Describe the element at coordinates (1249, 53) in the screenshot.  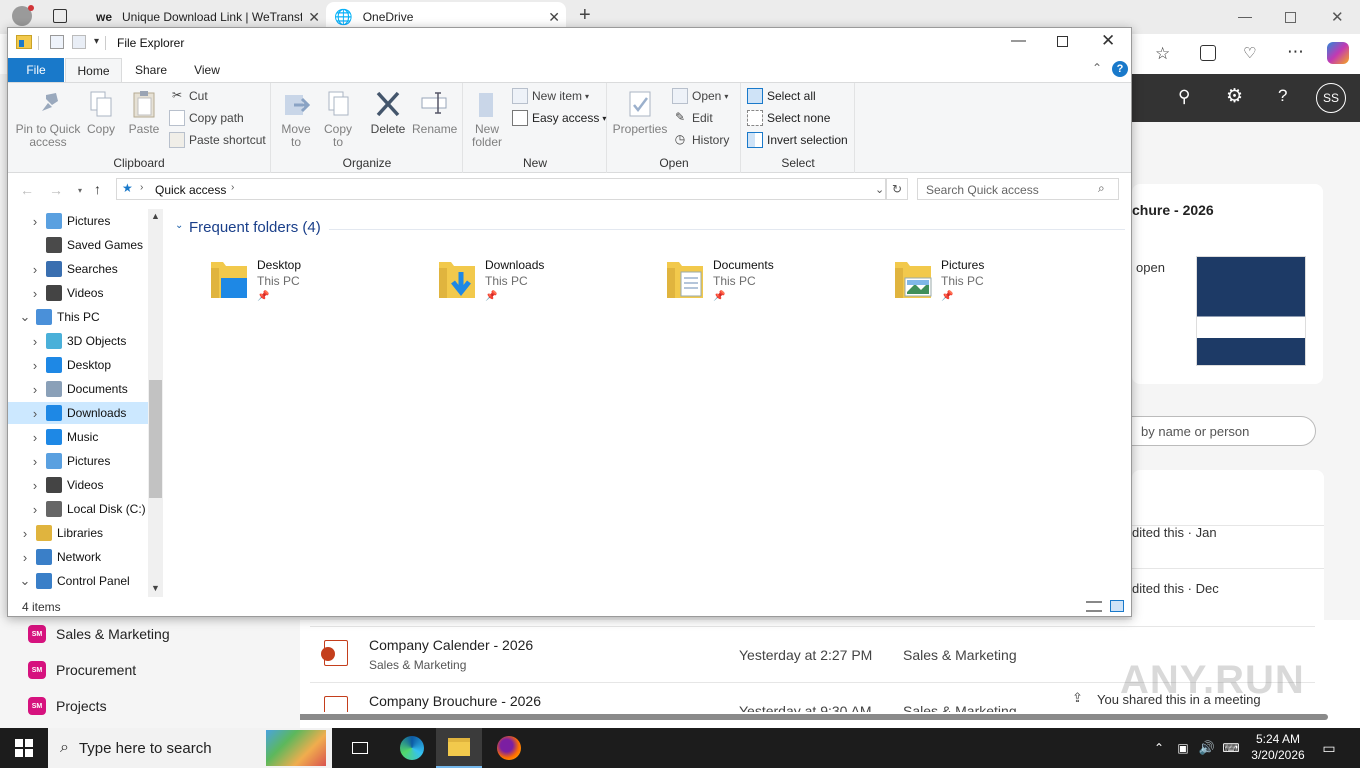
I see `browser-essentials-icon: ♡` at that location.